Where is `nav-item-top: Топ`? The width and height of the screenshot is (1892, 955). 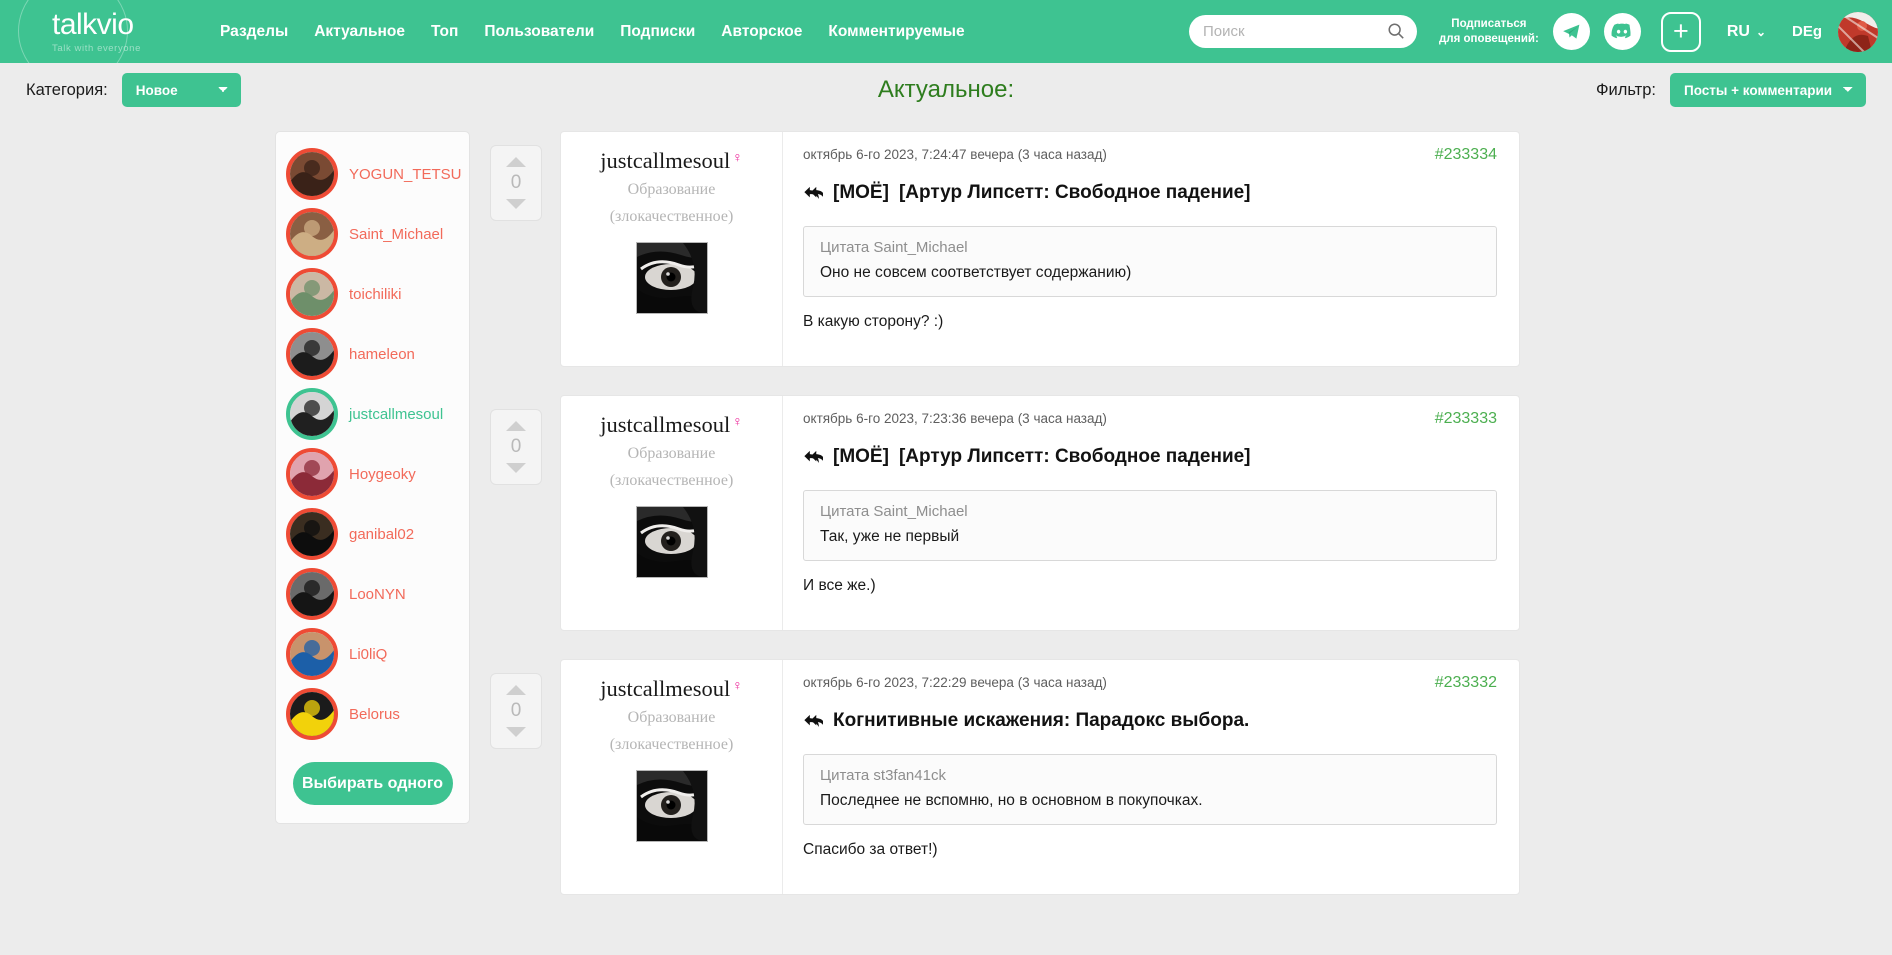 nav-item-top: Топ is located at coordinates (444, 32).